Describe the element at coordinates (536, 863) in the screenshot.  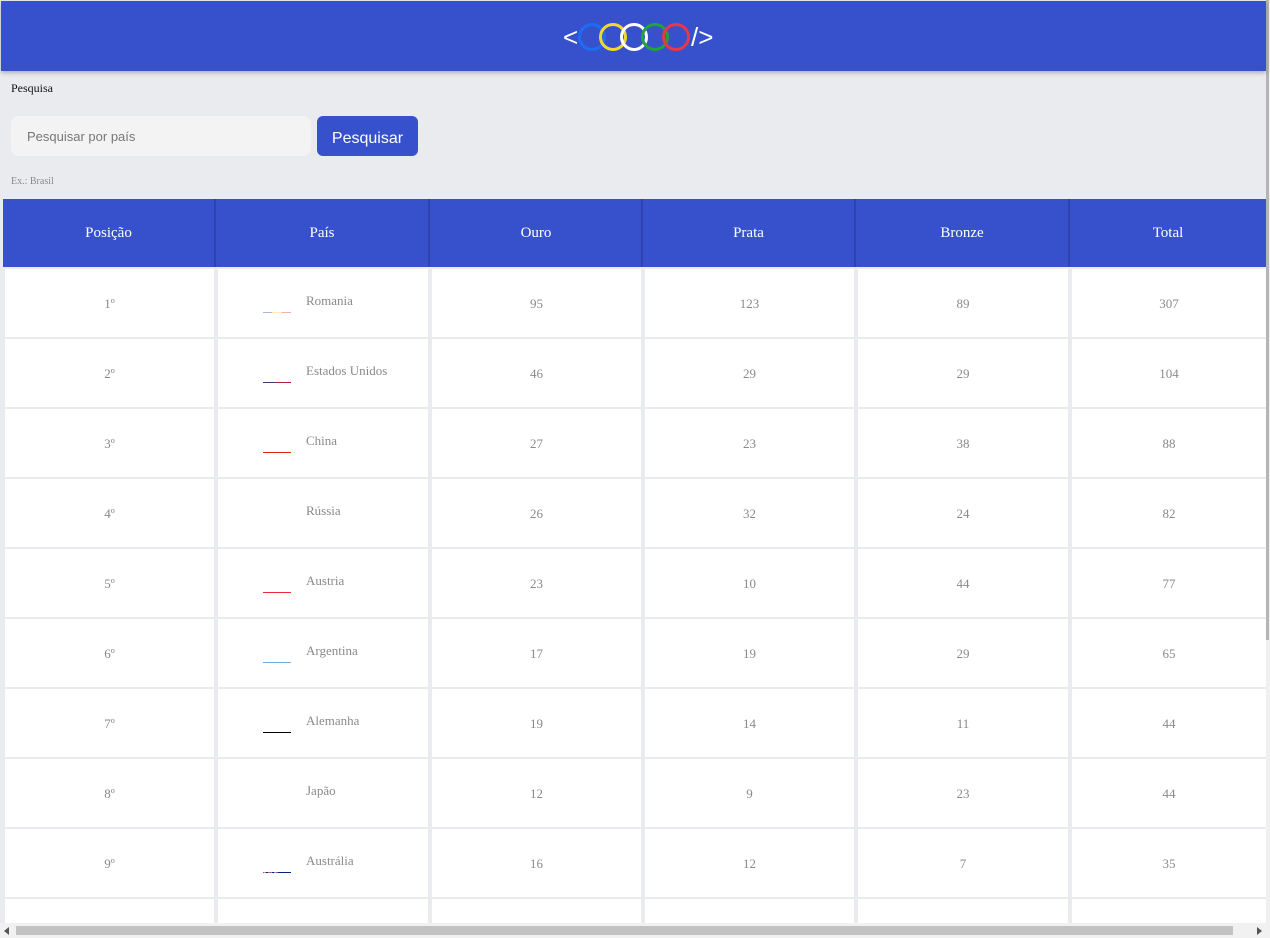
I see `cell-gold: 16` at that location.